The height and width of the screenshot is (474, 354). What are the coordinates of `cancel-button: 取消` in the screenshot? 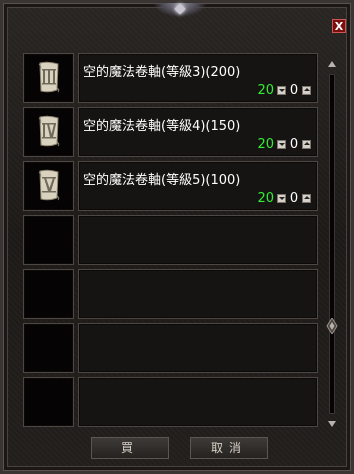 It's located at (229, 448).